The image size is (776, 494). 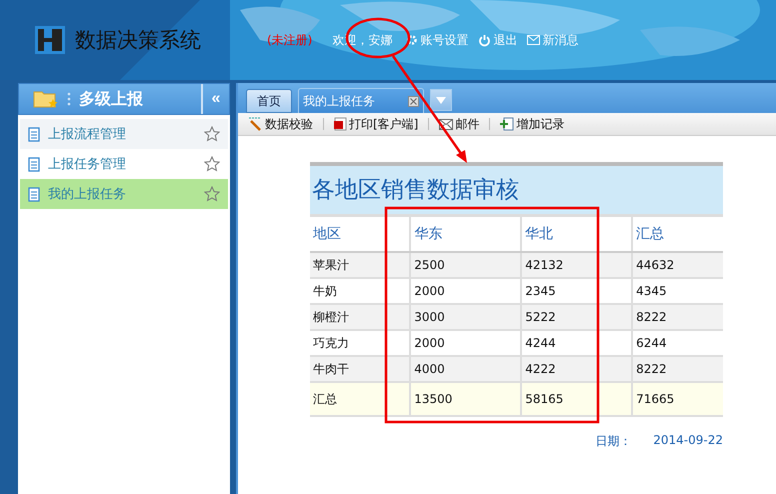 What do you see at coordinates (677, 399) in the screenshot?
I see `table-cell: 71665` at bounding box center [677, 399].